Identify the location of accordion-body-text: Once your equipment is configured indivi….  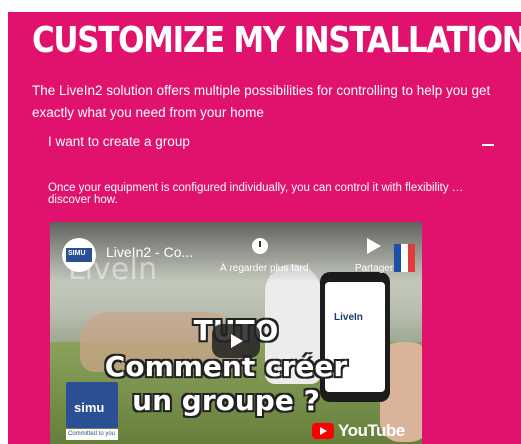
(256, 194).